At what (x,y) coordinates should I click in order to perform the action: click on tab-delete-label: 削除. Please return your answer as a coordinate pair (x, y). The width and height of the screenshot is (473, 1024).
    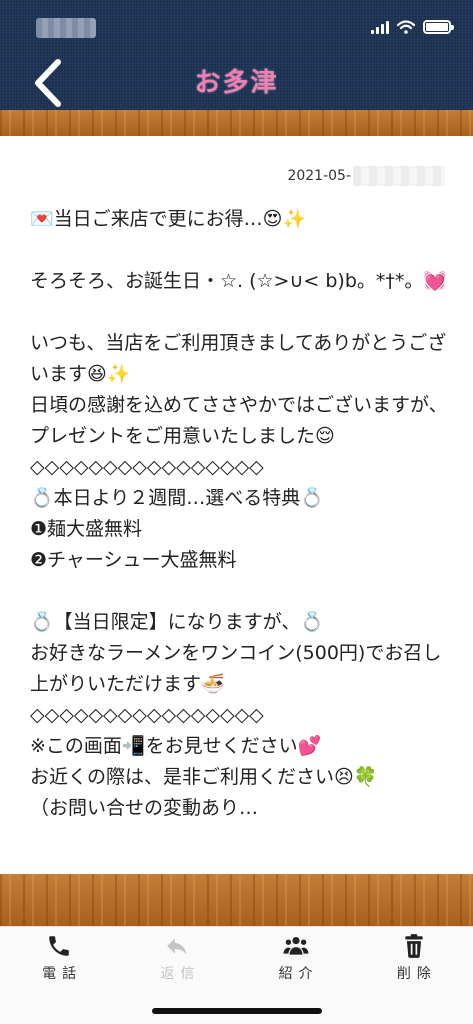
    Looking at the image, I should click on (416, 974).